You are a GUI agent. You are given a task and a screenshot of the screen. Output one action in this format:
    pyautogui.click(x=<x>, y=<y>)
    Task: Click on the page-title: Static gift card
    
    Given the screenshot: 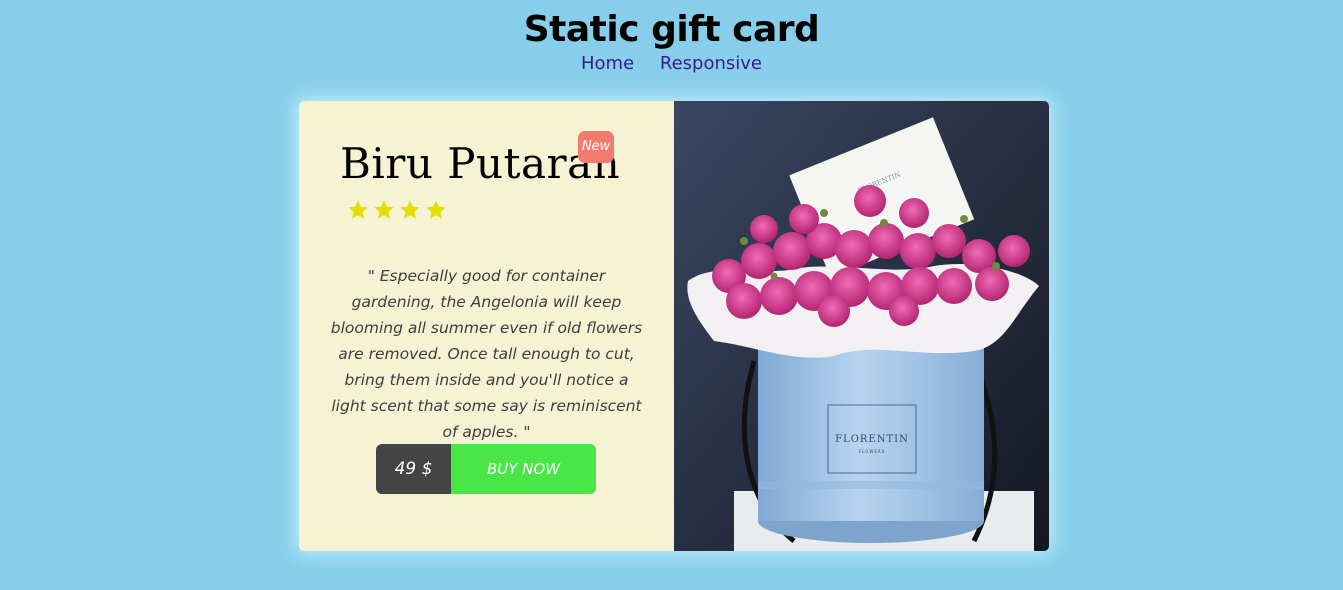 What is the action you would take?
    pyautogui.click(x=671, y=29)
    